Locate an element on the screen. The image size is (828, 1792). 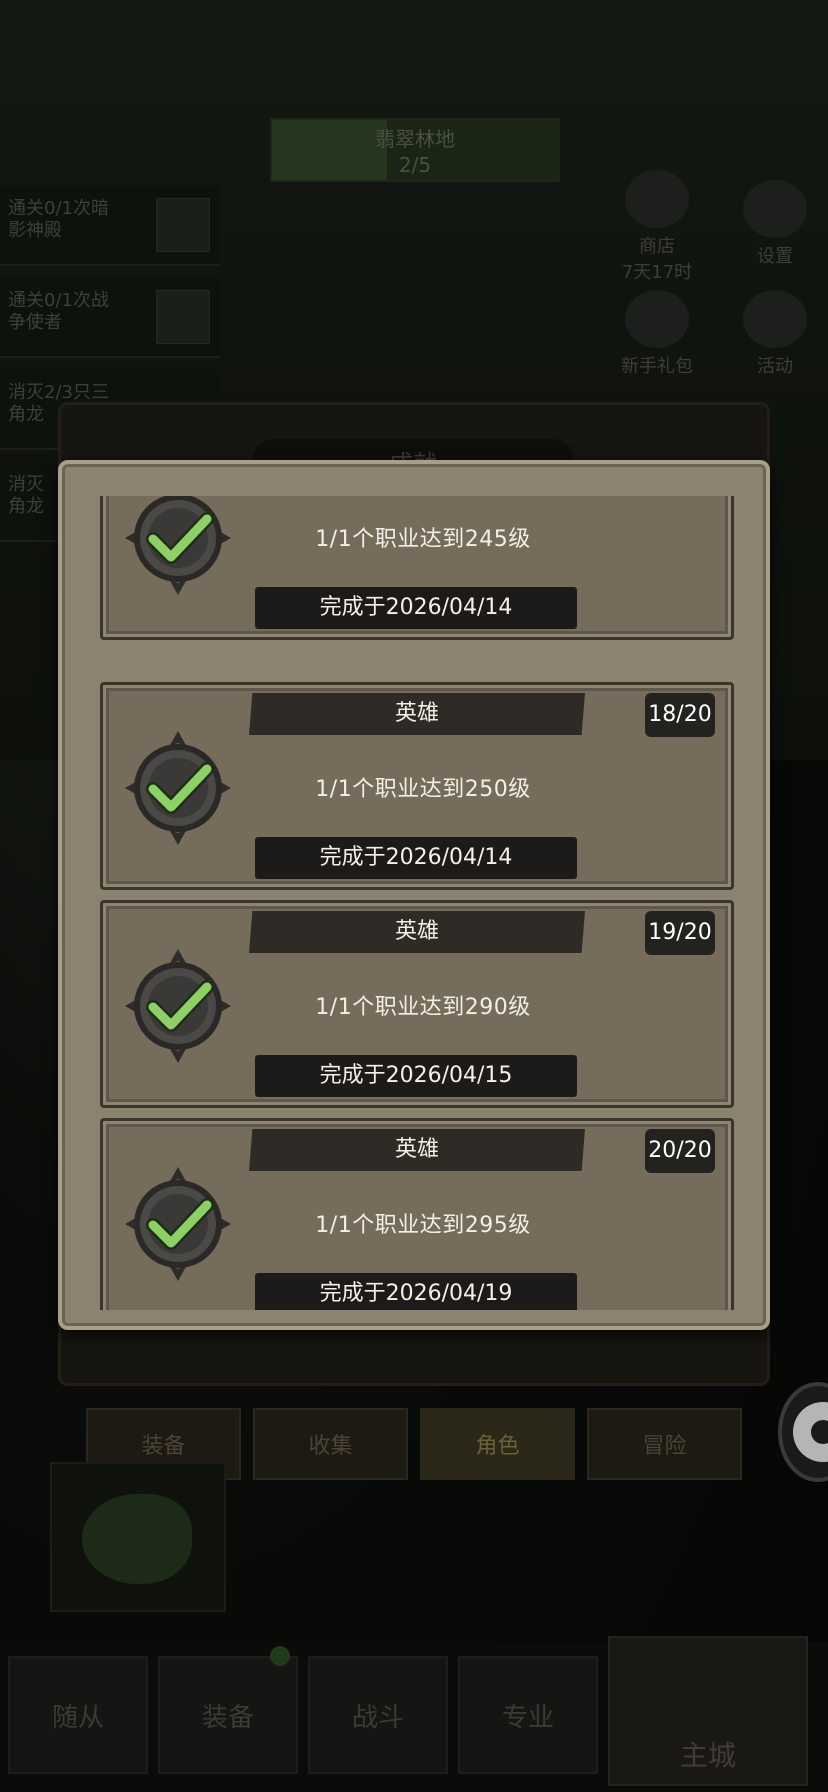
achievement-card: 1/1个职业达到245级 完成于2026/04/14 is located at coordinates (417, 568).